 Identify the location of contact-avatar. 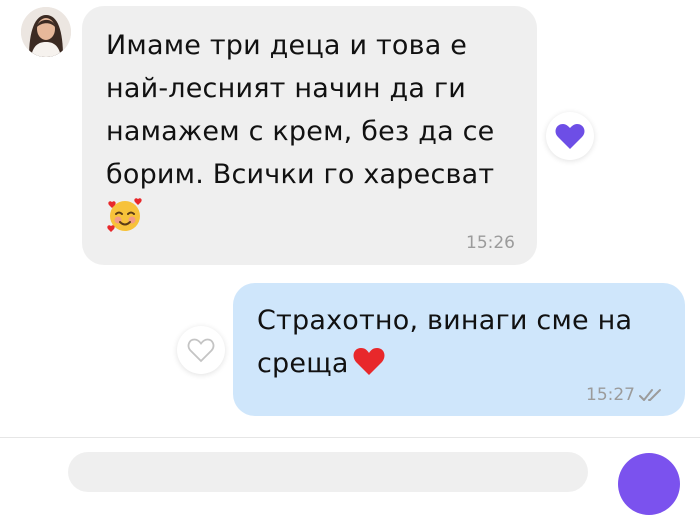
(46, 32).